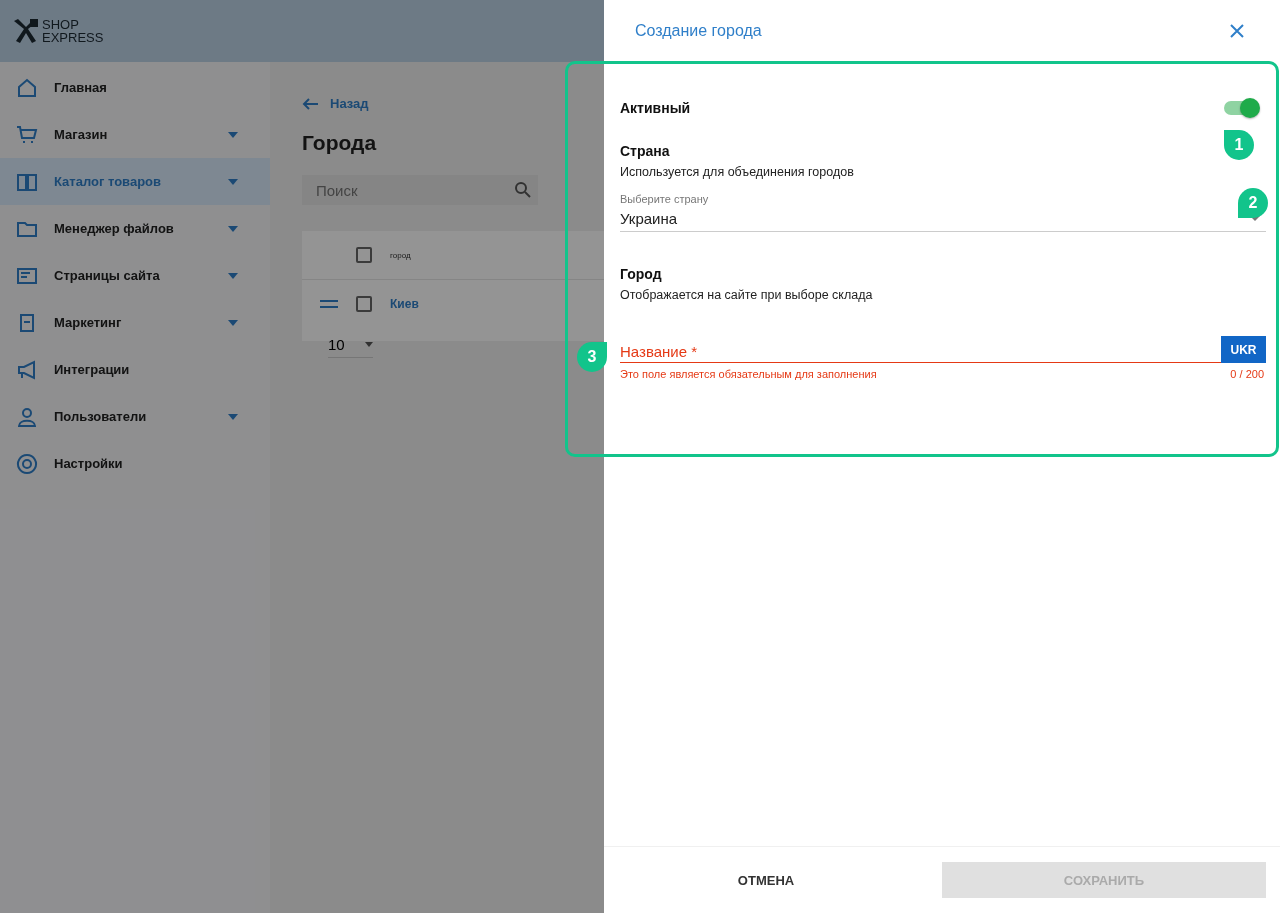  I want to click on cancel-button: ОТМЕНА, so click(766, 880).